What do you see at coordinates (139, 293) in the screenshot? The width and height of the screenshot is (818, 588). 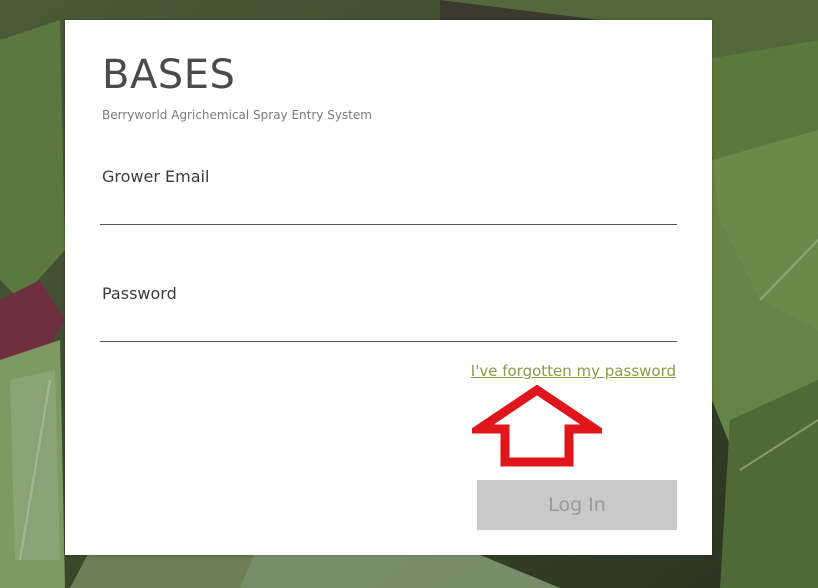 I see `password-label: Password` at bounding box center [139, 293].